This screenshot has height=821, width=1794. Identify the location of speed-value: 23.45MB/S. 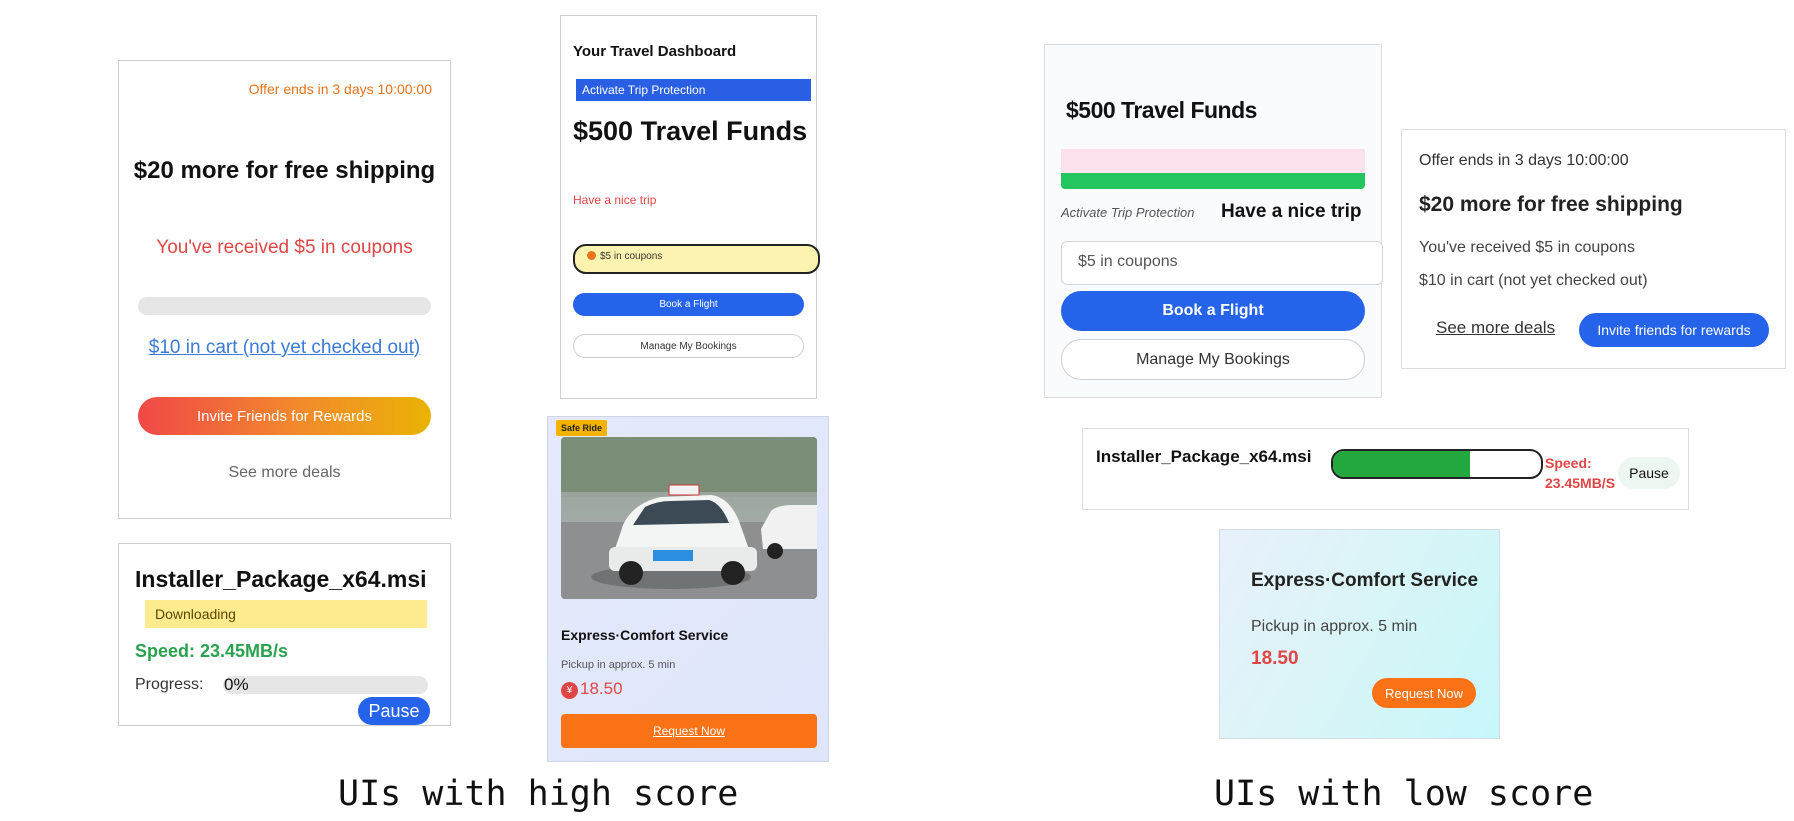
(1580, 483).